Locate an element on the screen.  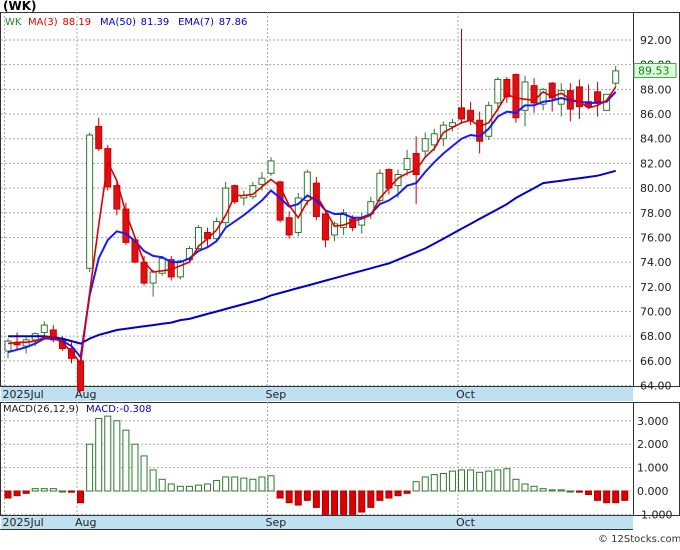
legend-label: MA(3) is located at coordinates (43, 22).